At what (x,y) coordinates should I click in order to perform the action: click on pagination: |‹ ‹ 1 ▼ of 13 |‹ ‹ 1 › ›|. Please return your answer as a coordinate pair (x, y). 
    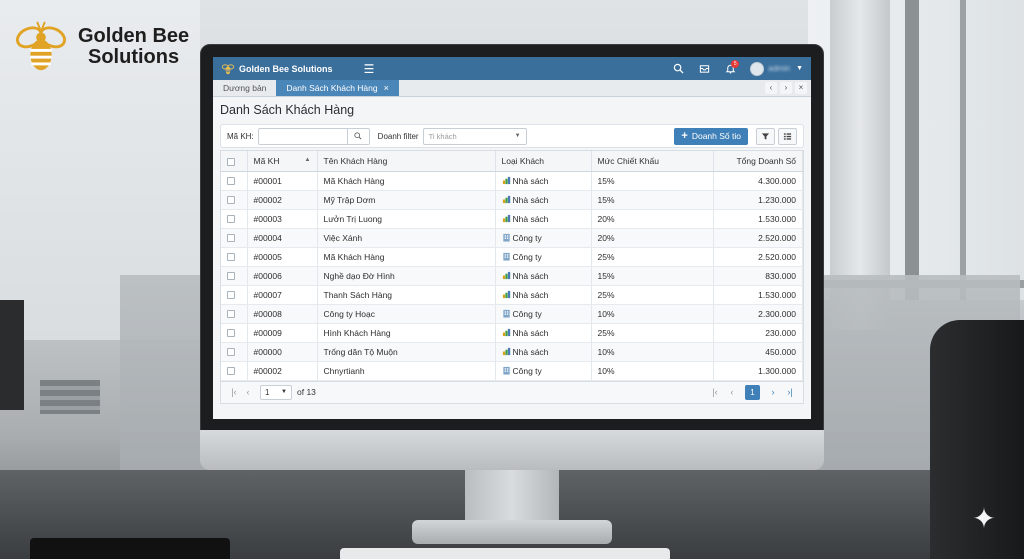
    Looking at the image, I should click on (512, 392).